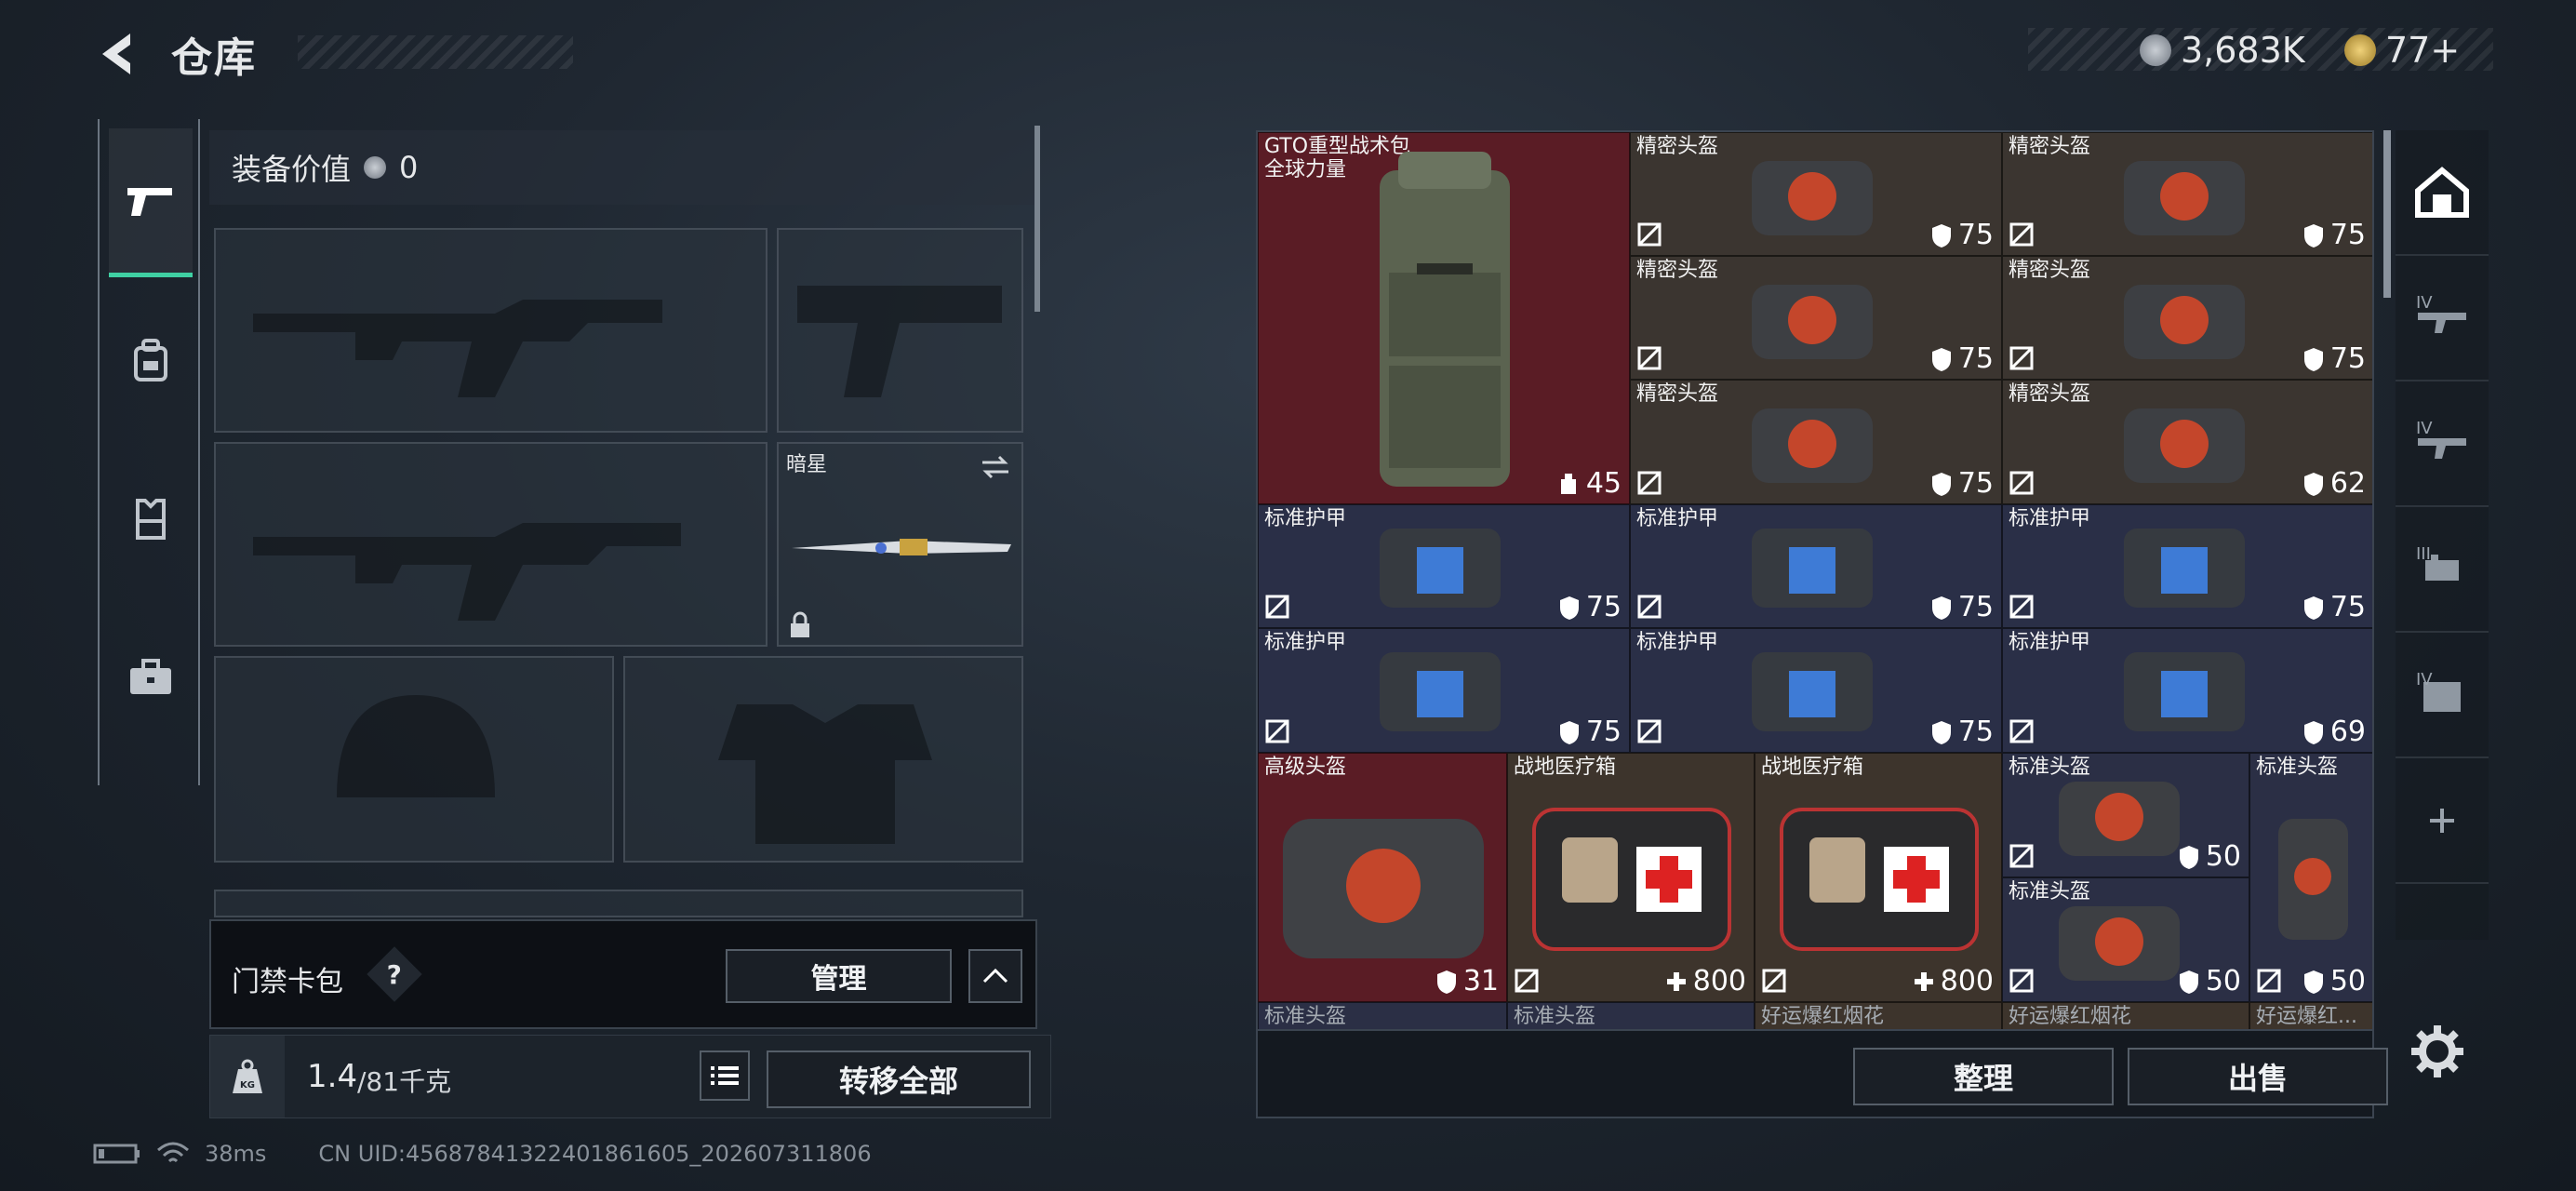 This screenshot has height=1191, width=2576. I want to click on settings-button, so click(2437, 1051).